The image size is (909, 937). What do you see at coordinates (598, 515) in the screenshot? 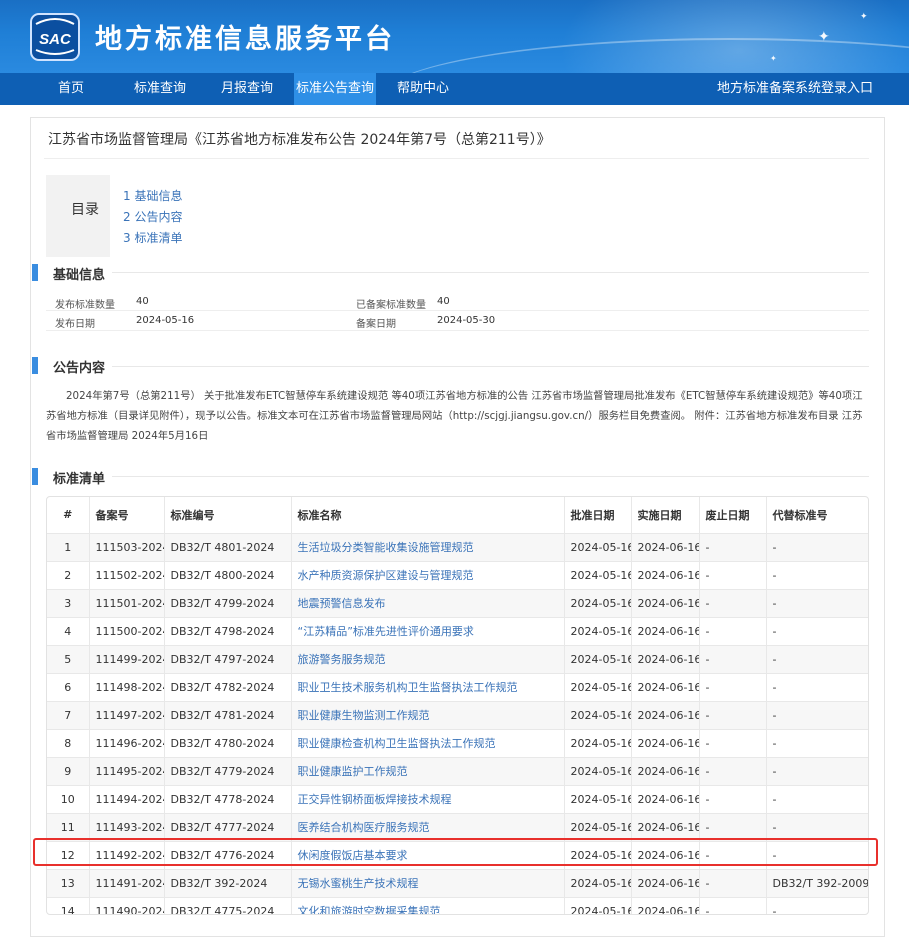
I see `column-header: 批准日期` at bounding box center [598, 515].